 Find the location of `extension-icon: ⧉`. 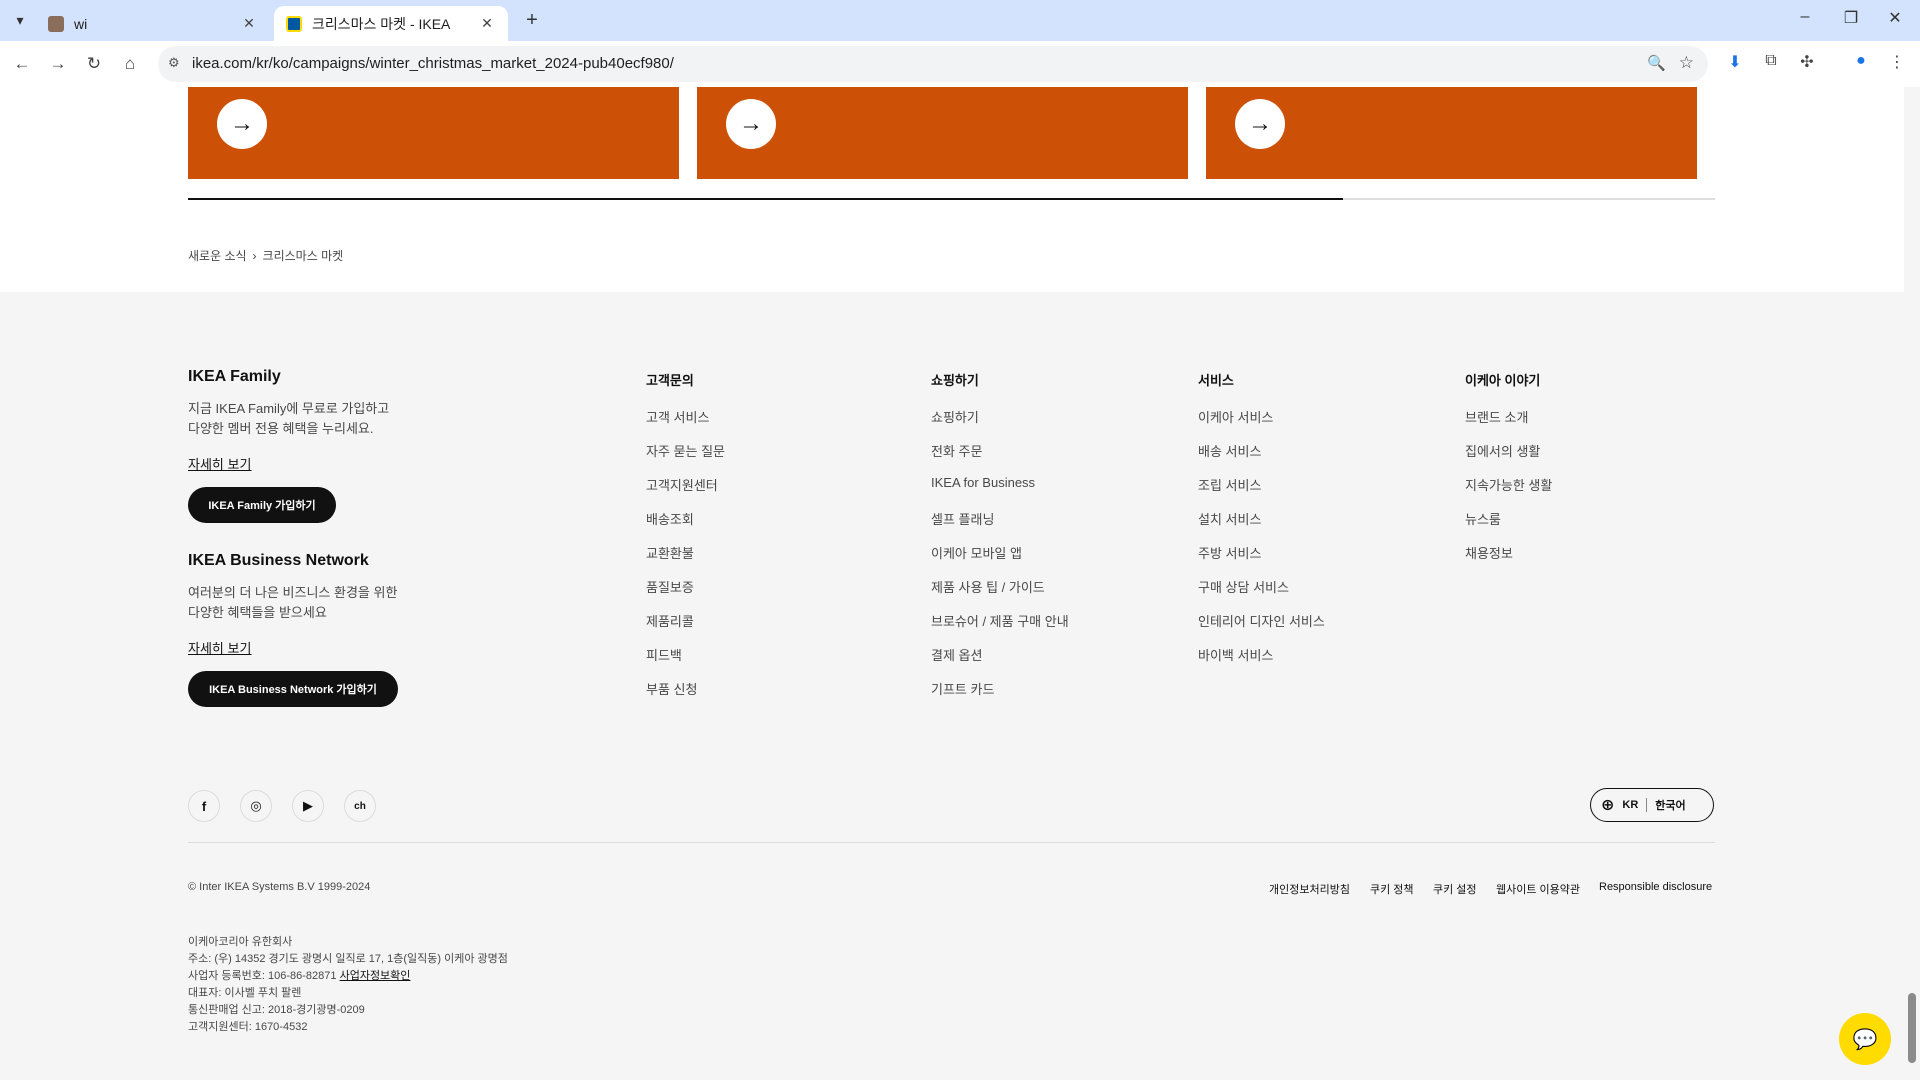

extension-icon: ⧉ is located at coordinates (1771, 63).